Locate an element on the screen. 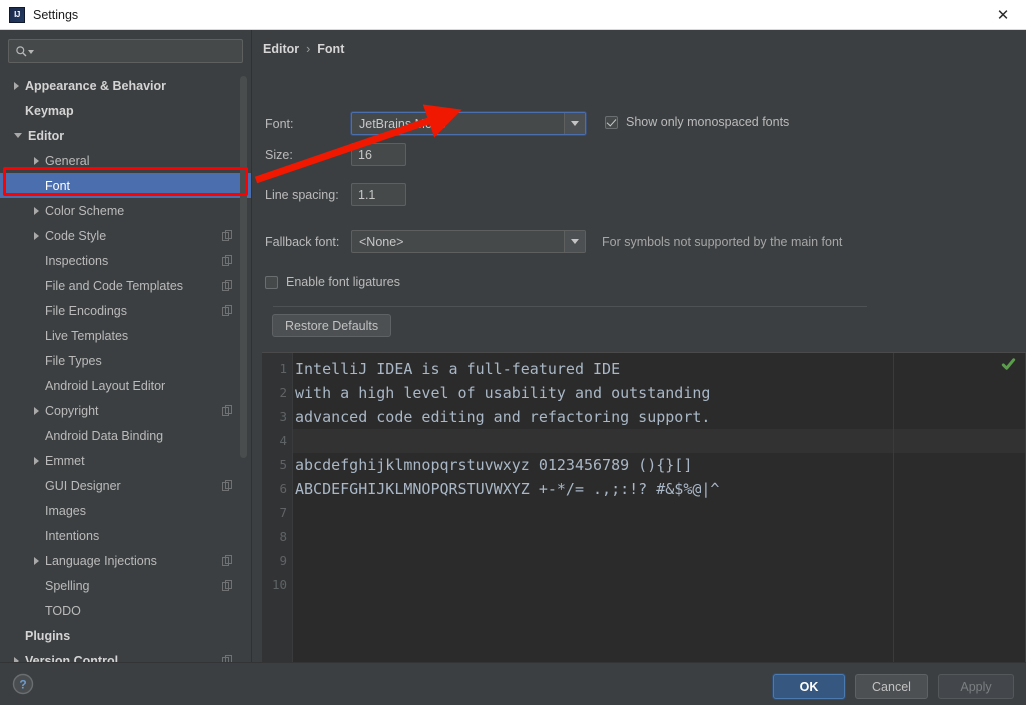  sidebar-item-label: Plugins is located at coordinates (48, 635).